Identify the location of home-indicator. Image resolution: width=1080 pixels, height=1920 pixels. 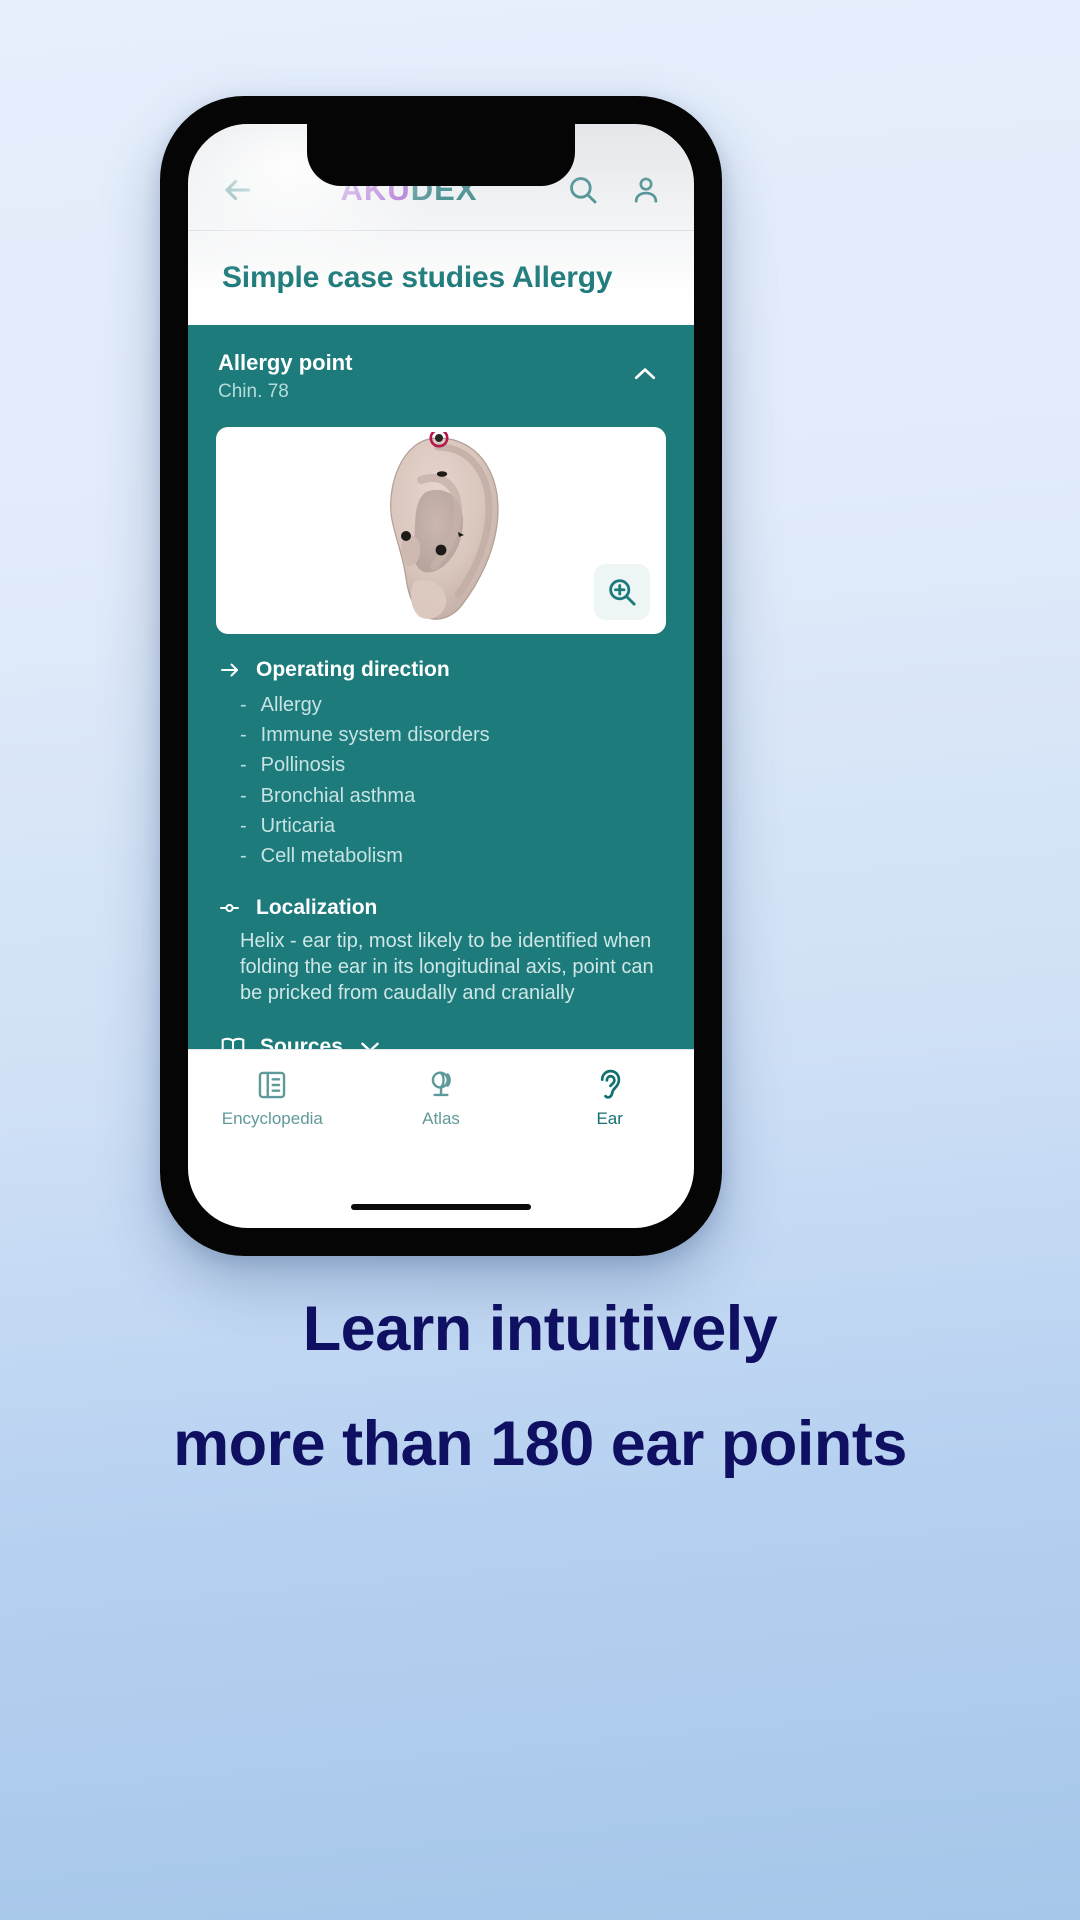
(441, 1207).